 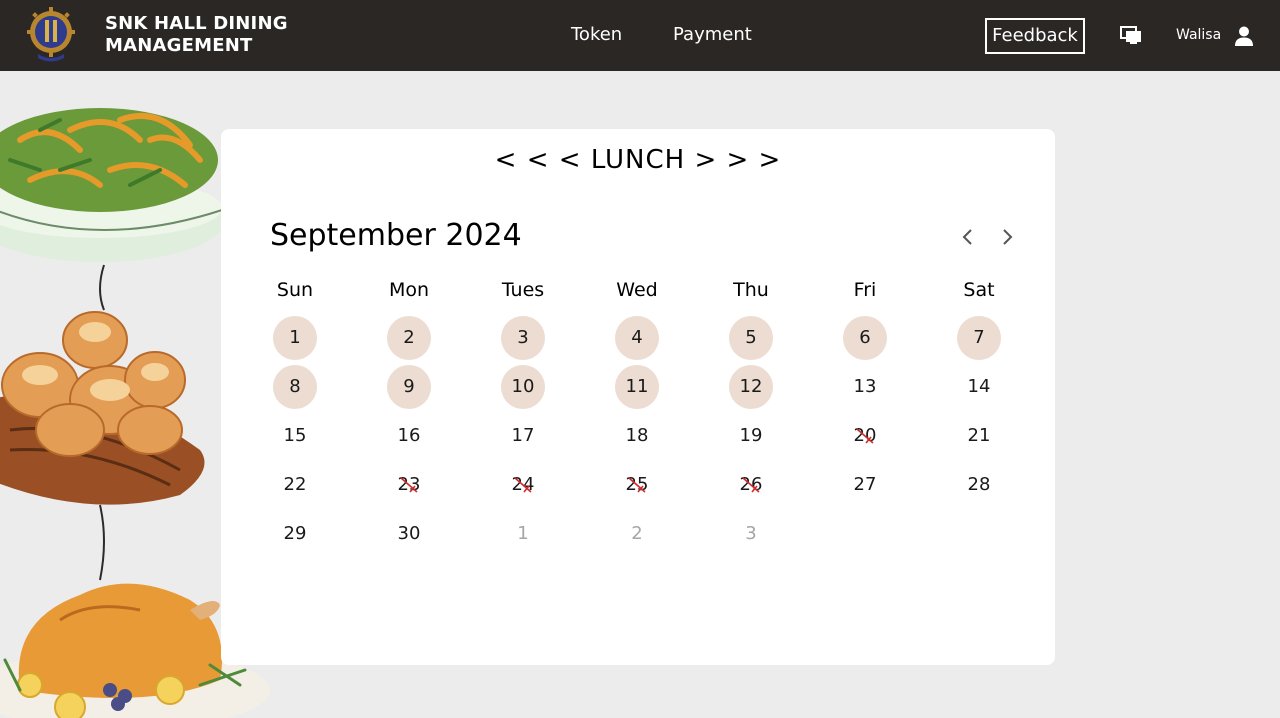 What do you see at coordinates (979, 290) in the screenshot?
I see `weekday-sat: Sat` at bounding box center [979, 290].